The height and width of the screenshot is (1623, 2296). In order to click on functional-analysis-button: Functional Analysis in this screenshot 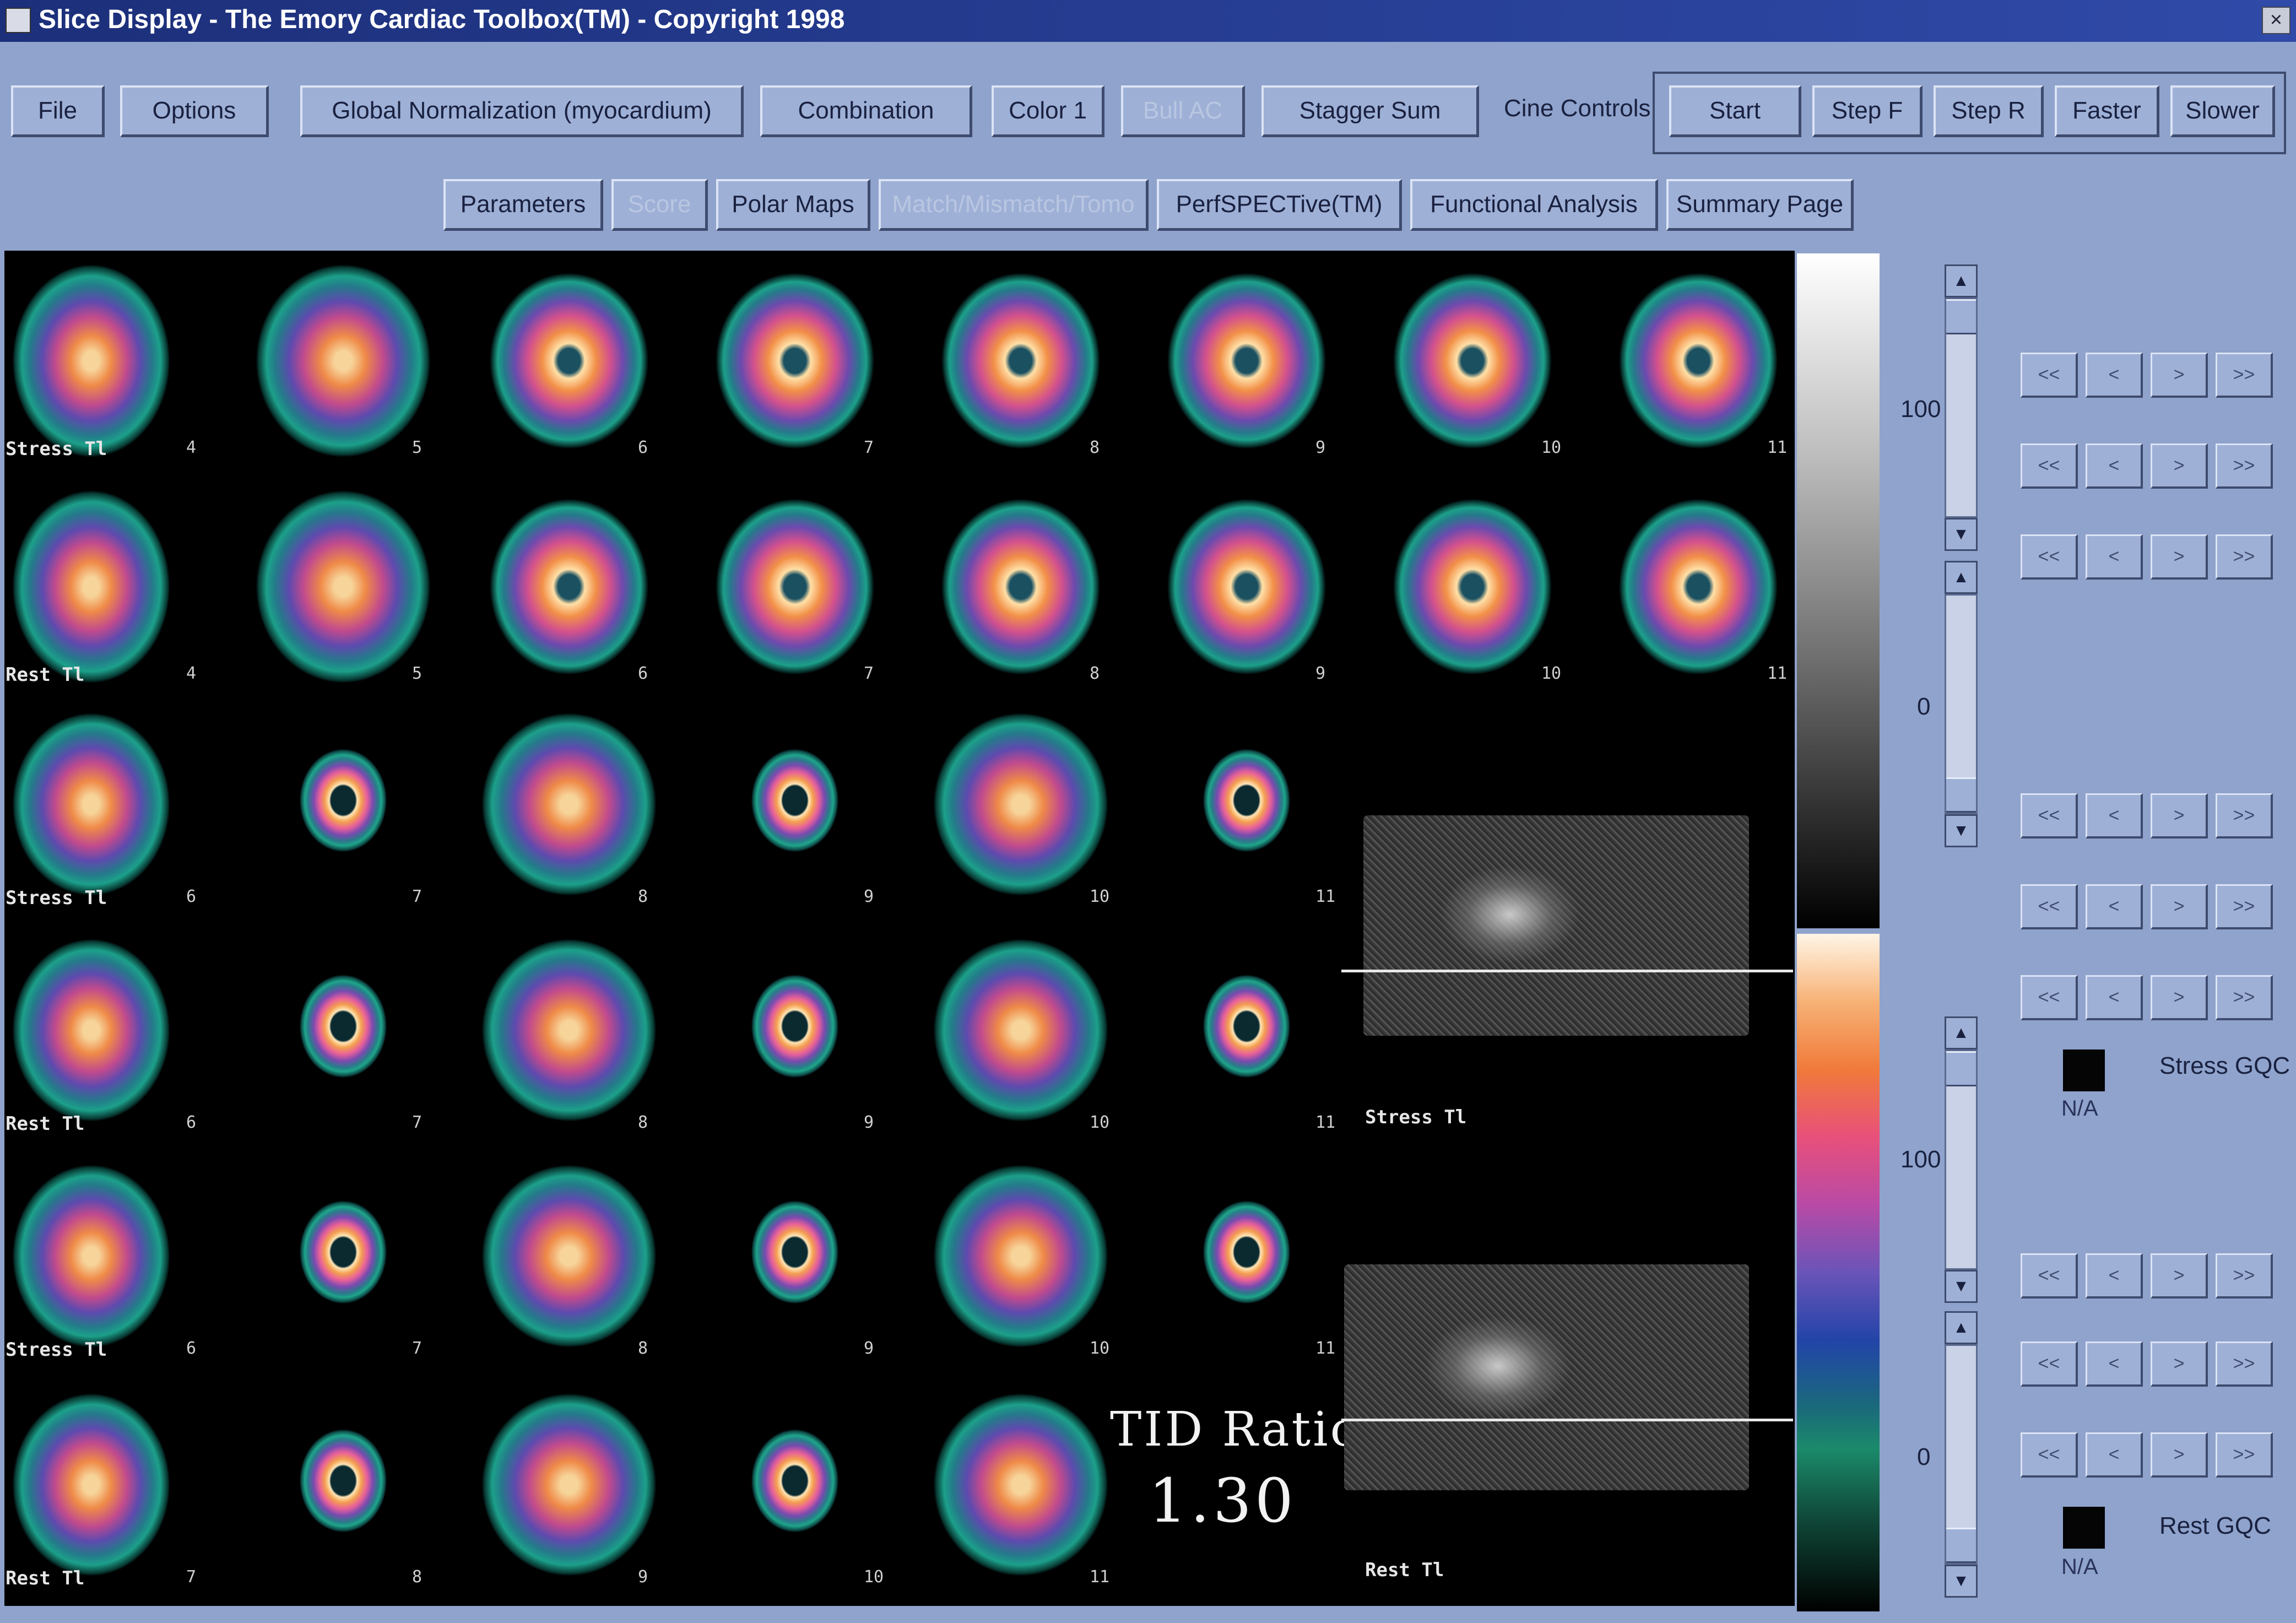, I will do `click(1534, 205)`.